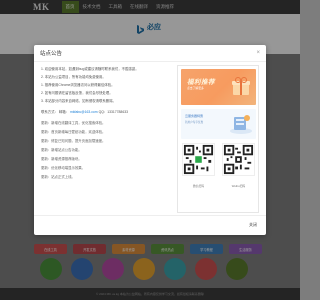  What do you see at coordinates (78, 101) in the screenshot?
I see `announcement-line: 3. 本站部分内容来自网络，如有侵权请联系删除。` at bounding box center [78, 101].